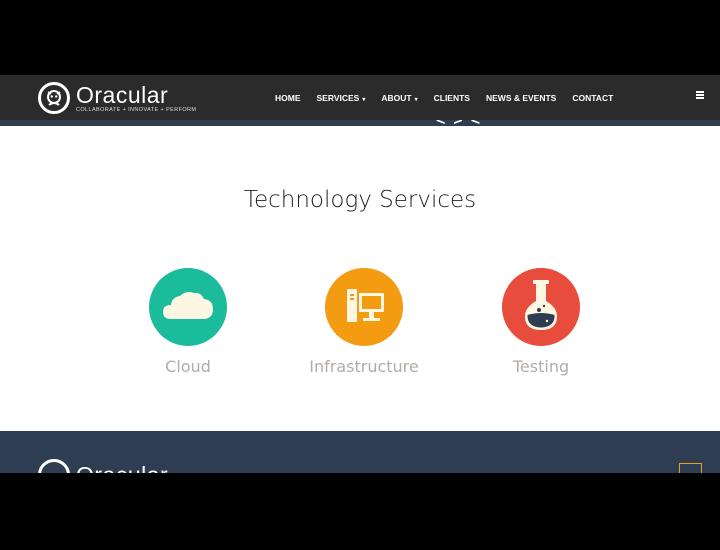  I want to click on section-title: Technology Services, so click(360, 200).